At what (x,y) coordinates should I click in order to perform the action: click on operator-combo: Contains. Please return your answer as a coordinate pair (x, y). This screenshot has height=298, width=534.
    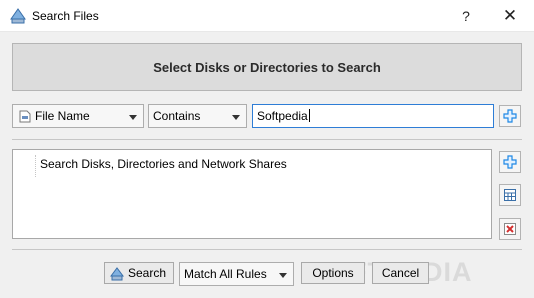
    Looking at the image, I should click on (197, 116).